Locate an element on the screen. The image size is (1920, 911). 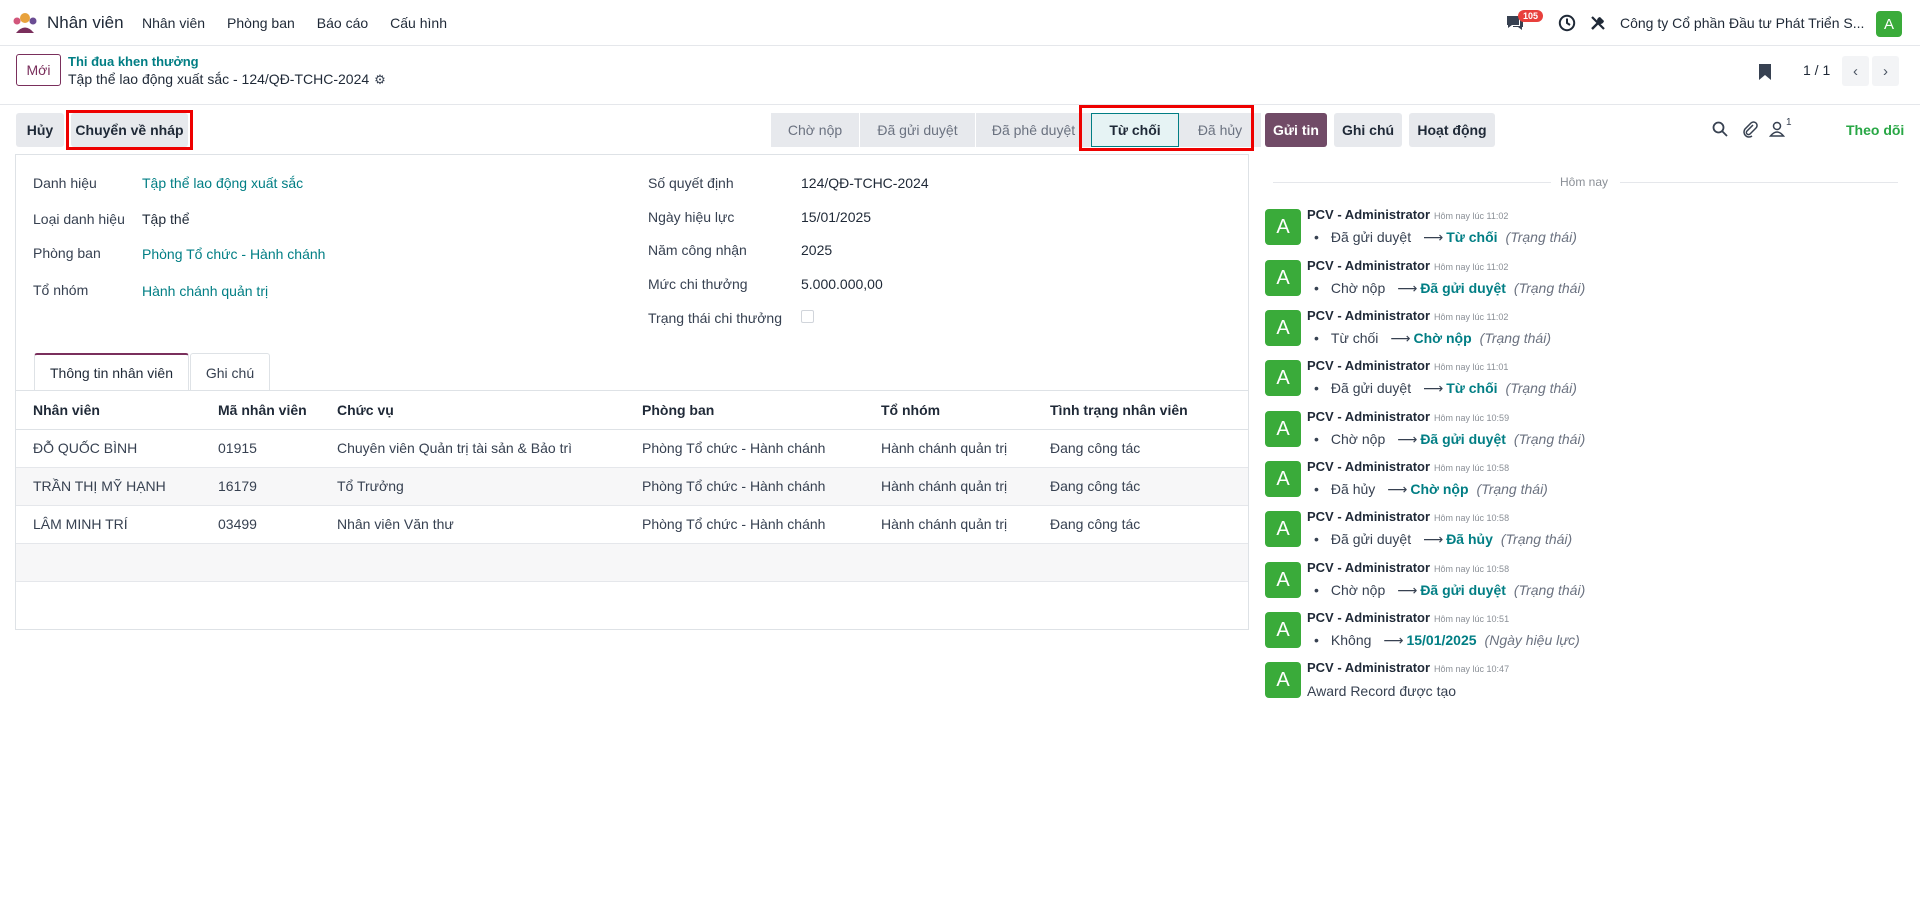
main-menu: Nhân viên Phòng ban Báo cáo Cấu hình is located at coordinates (305, 23).